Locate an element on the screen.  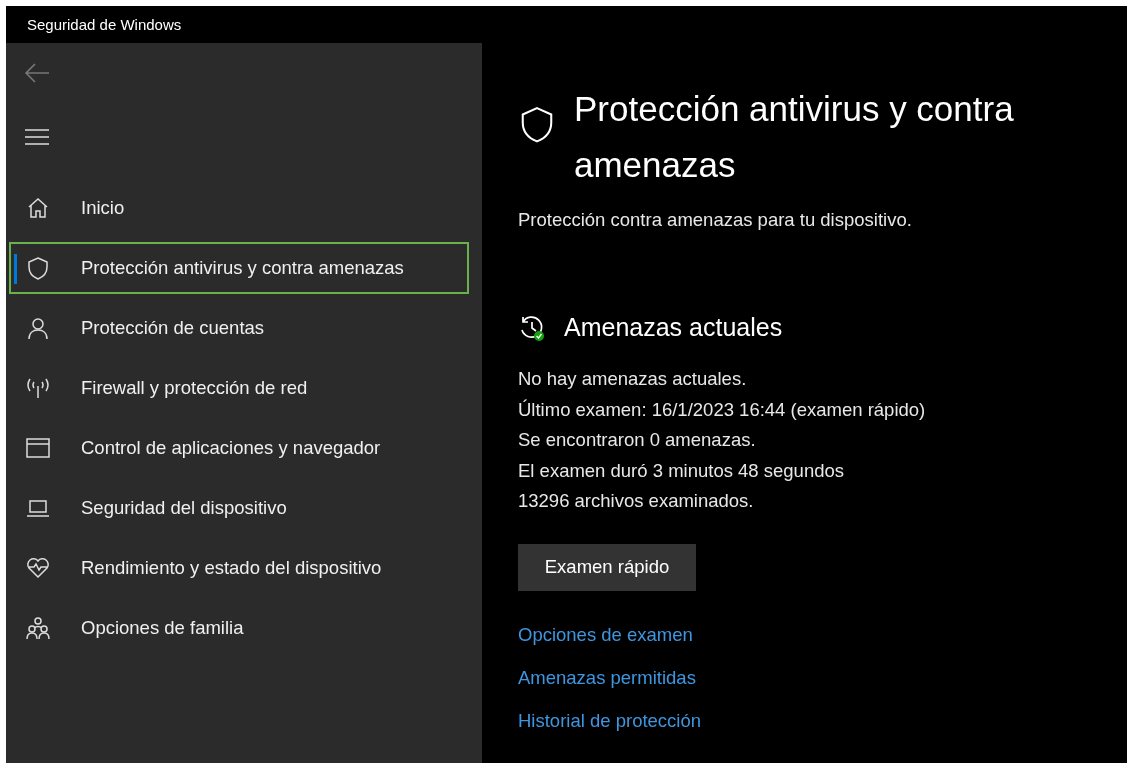
link: Opciones de examen is located at coordinates (605, 634).